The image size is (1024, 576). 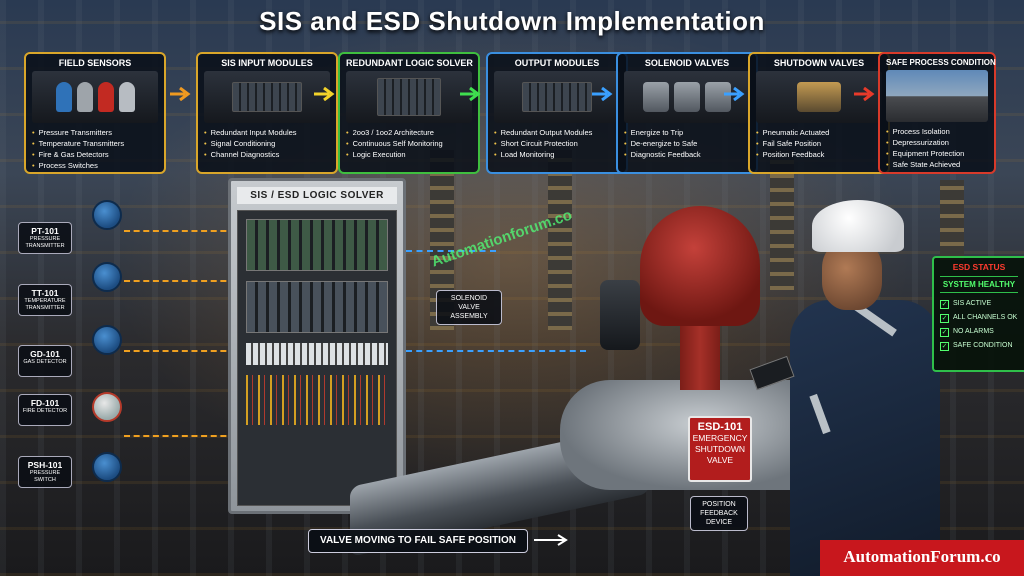 I want to click on esd-valve-tag: ESD-101 EMERGENCY SHUTDOWN VALVE, so click(x=720, y=449).